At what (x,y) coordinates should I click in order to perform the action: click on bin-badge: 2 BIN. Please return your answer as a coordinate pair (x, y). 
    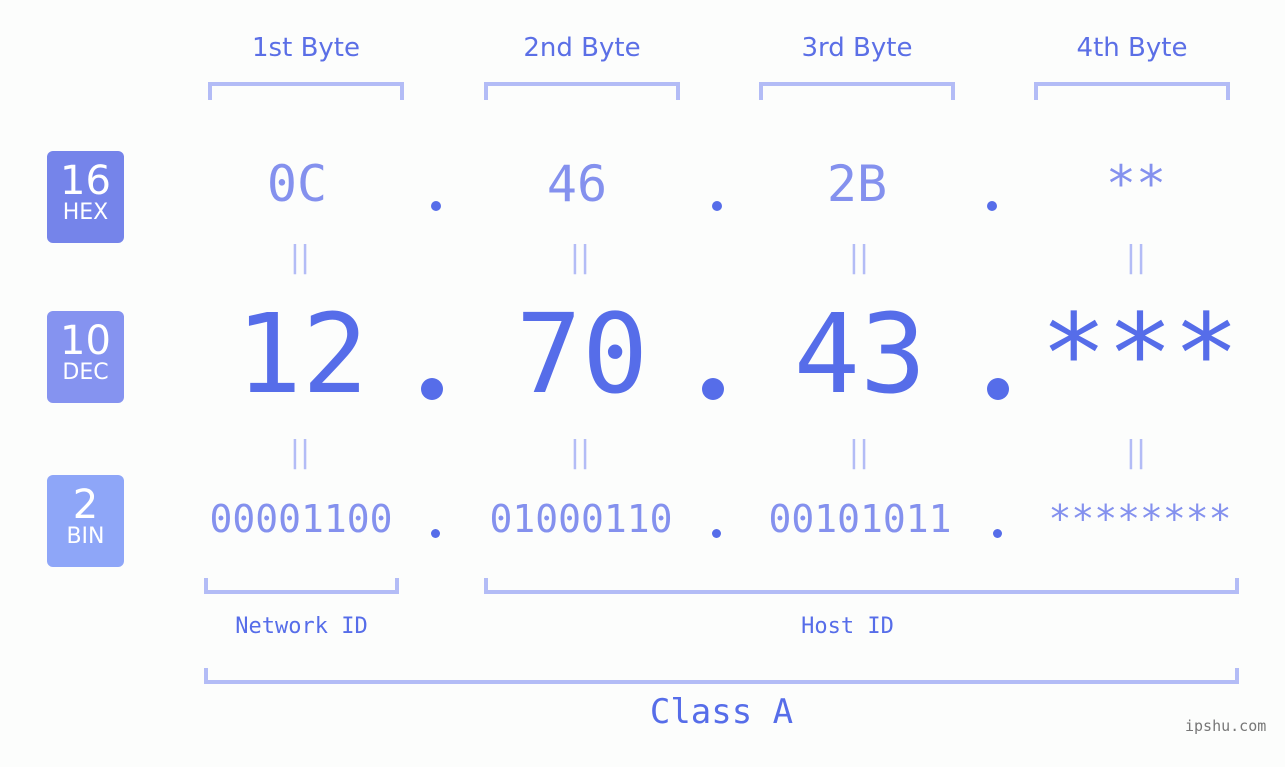
    Looking at the image, I should click on (85, 521).